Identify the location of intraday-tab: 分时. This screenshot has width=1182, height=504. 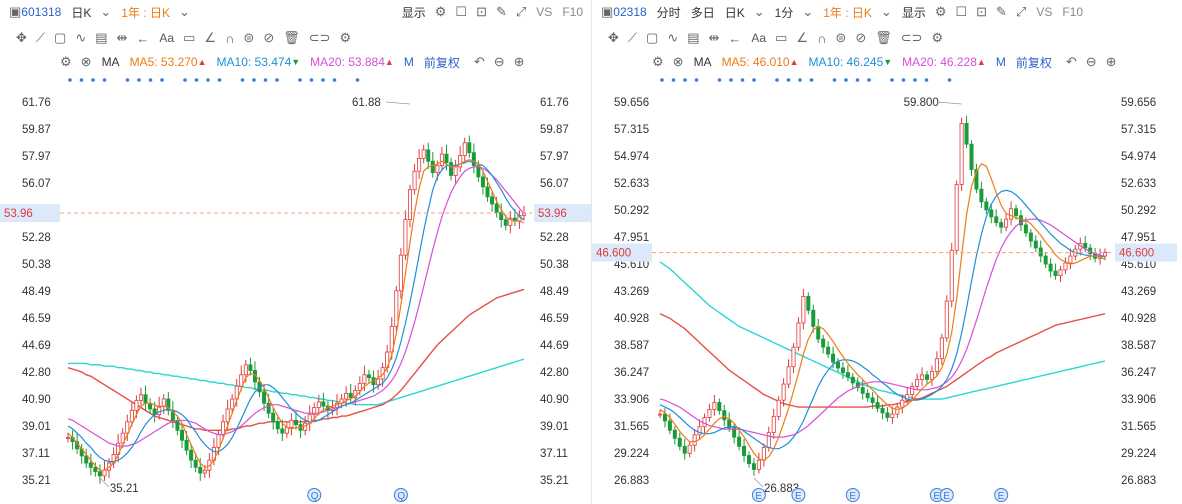
(669, 12).